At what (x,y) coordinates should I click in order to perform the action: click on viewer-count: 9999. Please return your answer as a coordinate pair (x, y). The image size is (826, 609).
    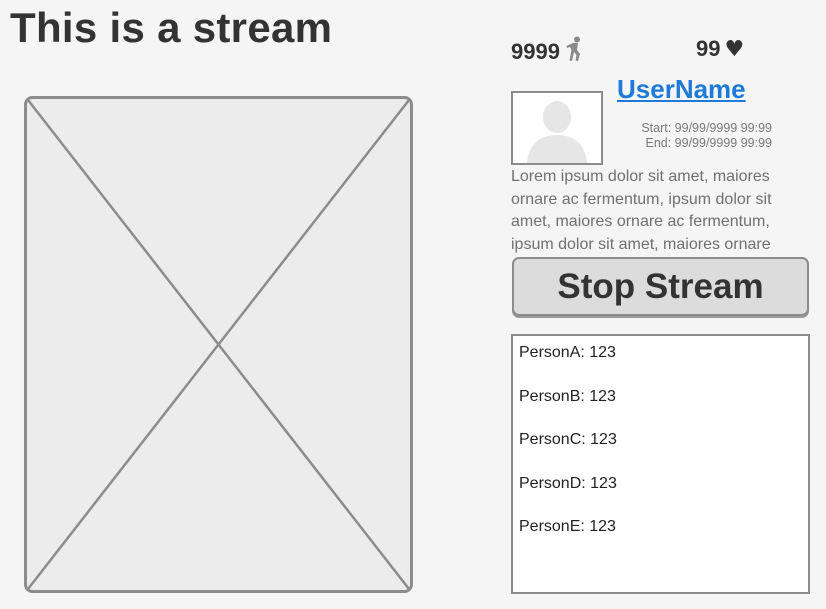
    Looking at the image, I should click on (547, 52).